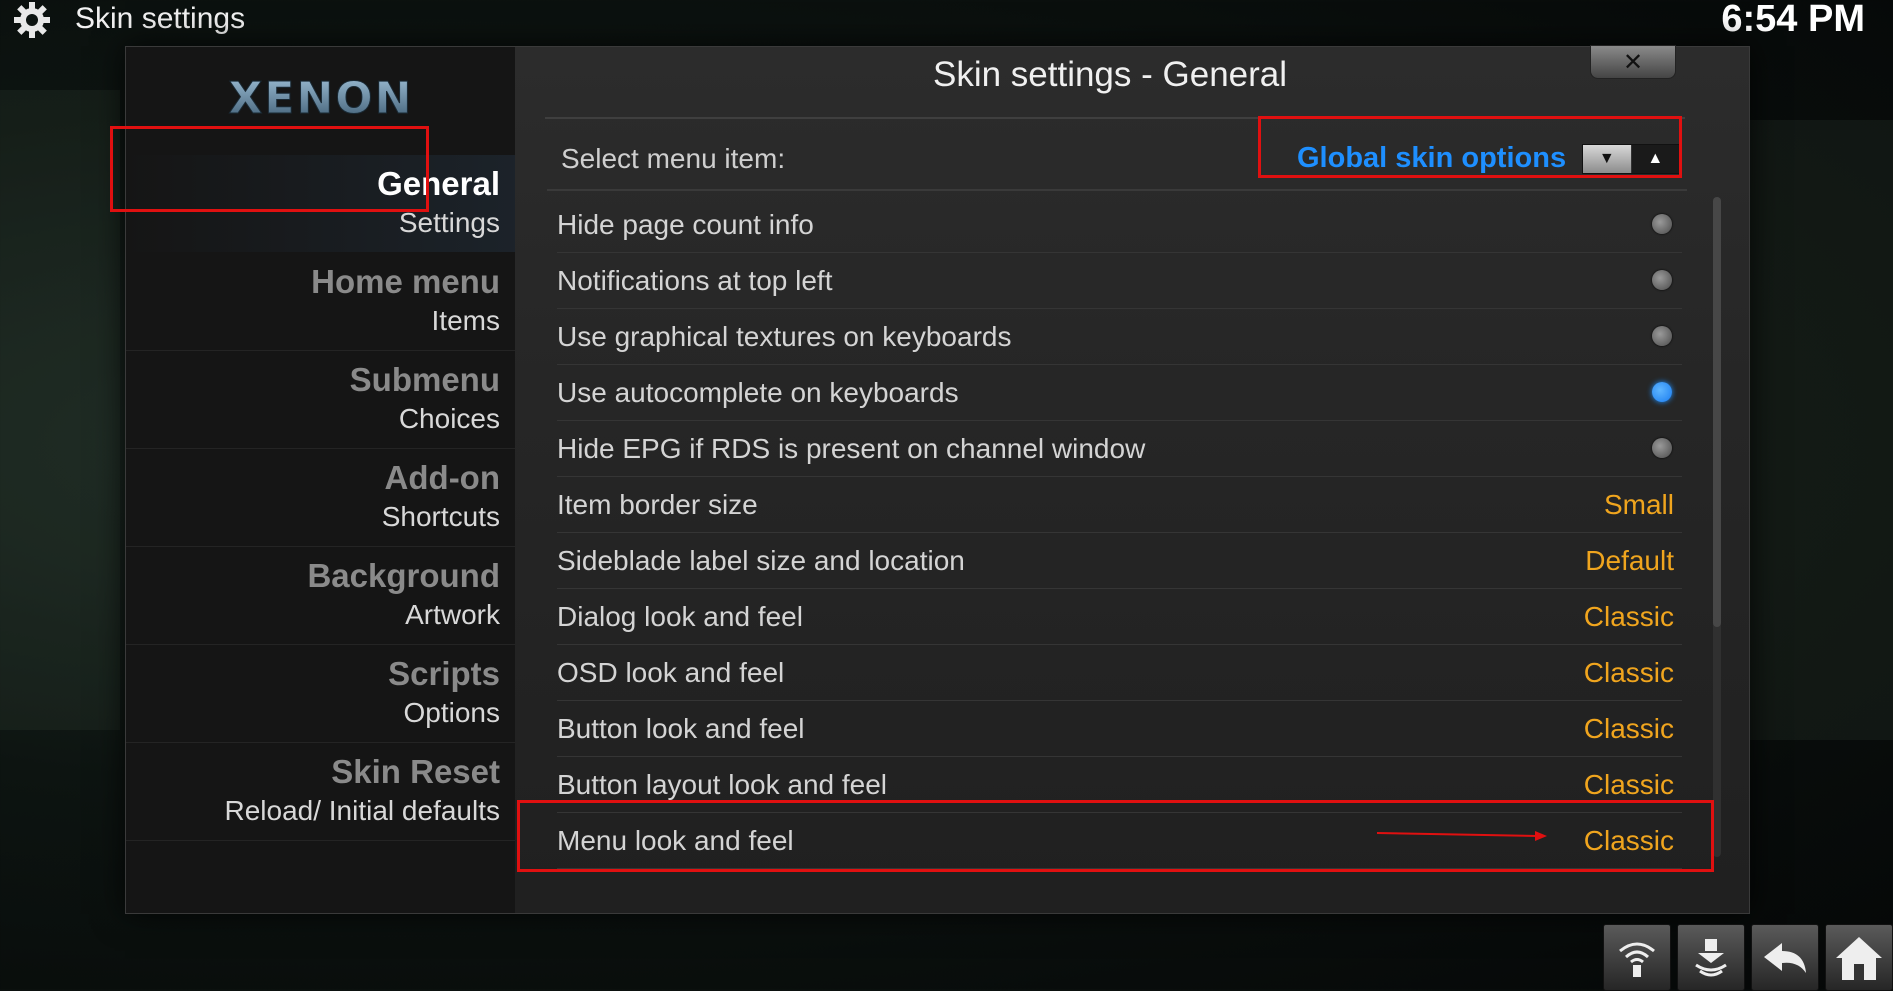 This screenshot has height=991, width=1893. Describe the element at coordinates (444, 673) in the screenshot. I see `sidebar-item-label: Scripts` at that location.